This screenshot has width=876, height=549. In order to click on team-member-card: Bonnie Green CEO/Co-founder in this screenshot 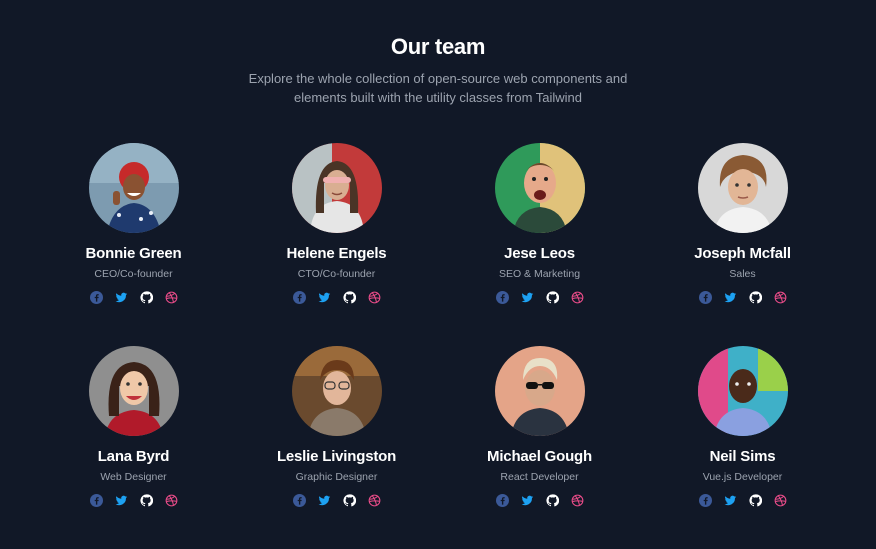, I will do `click(133, 244)`.